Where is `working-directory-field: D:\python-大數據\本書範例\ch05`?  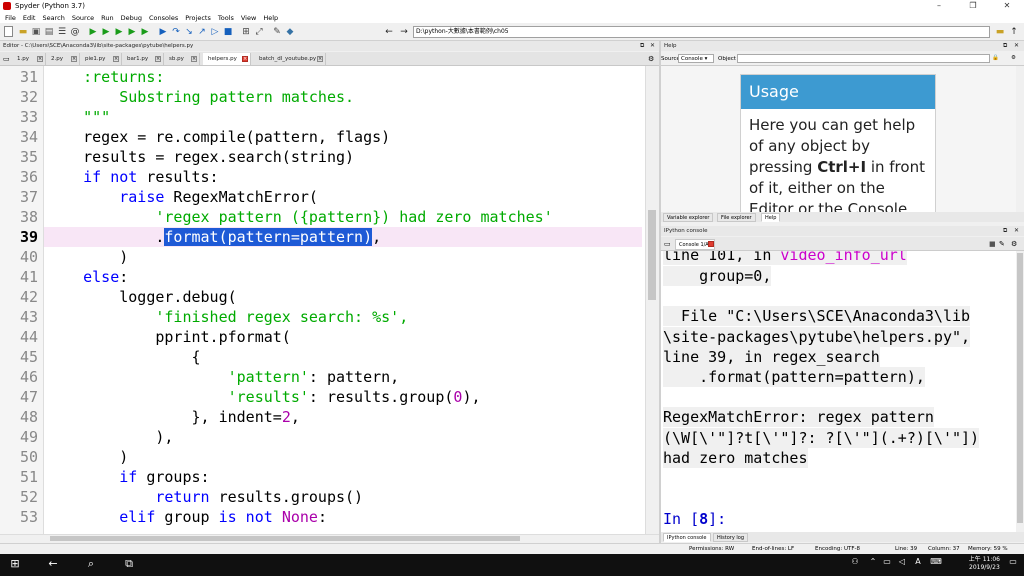 working-directory-field: D:\python-大數據\本書範例\ch05 is located at coordinates (701, 32).